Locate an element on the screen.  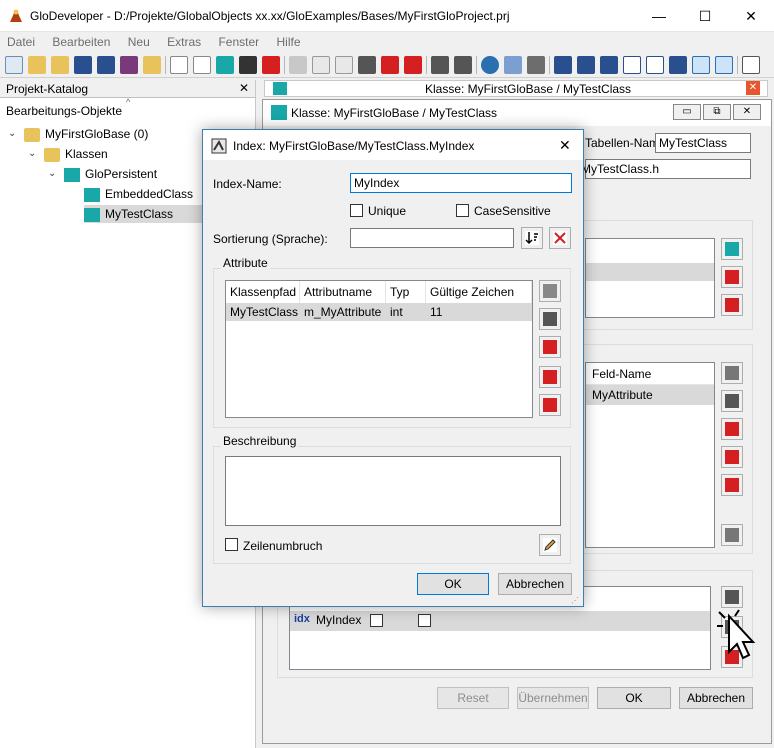
reset-button: Reset is located at coordinates (473, 698).